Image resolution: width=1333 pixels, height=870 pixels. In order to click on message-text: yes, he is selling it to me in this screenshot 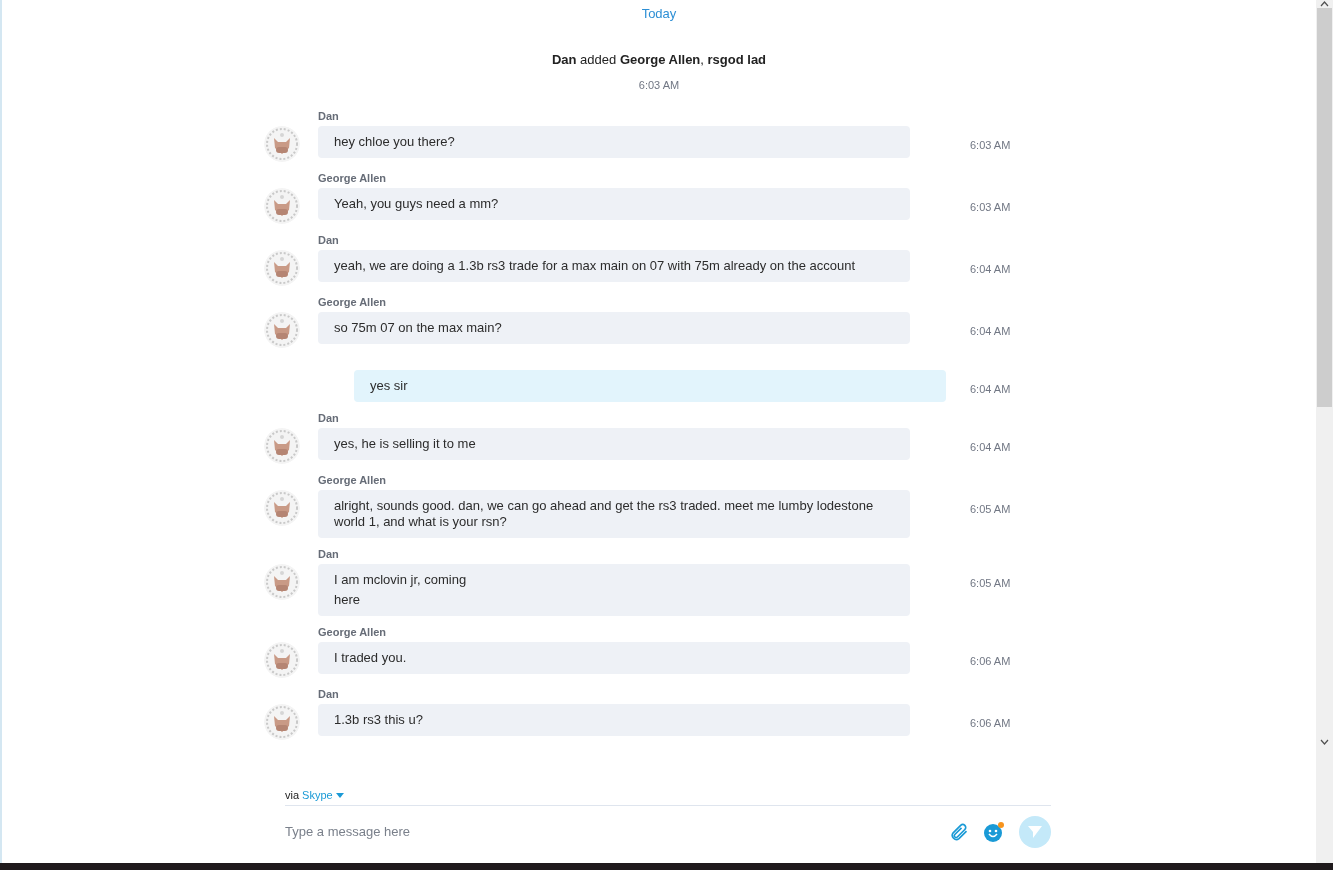, I will do `click(405, 443)`.